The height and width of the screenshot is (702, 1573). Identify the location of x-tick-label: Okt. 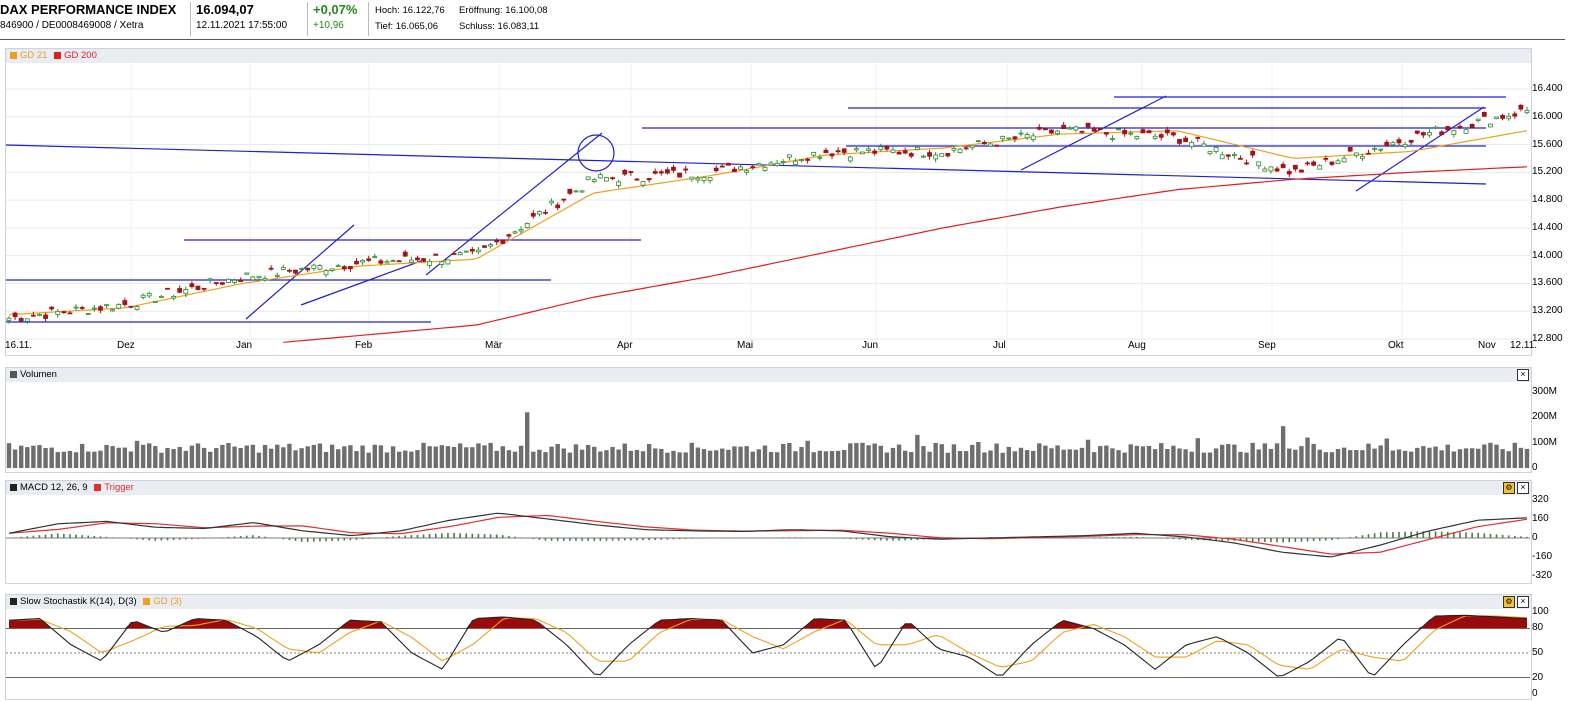
(1396, 345).